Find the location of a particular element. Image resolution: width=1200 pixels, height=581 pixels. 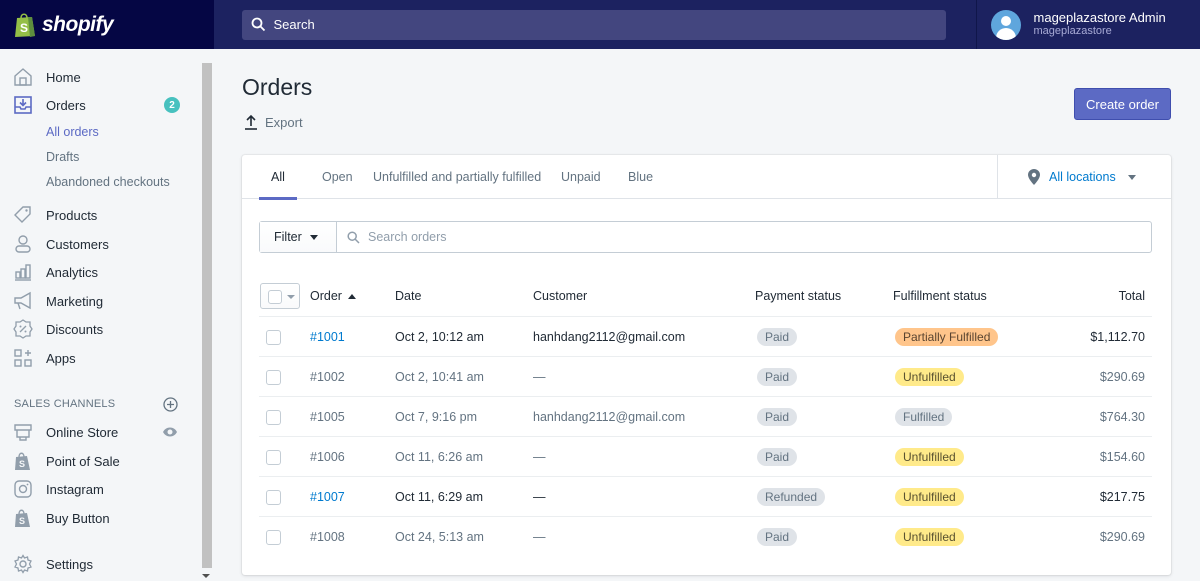

sidebar-item-discounts: Discounts is located at coordinates (100, 329).